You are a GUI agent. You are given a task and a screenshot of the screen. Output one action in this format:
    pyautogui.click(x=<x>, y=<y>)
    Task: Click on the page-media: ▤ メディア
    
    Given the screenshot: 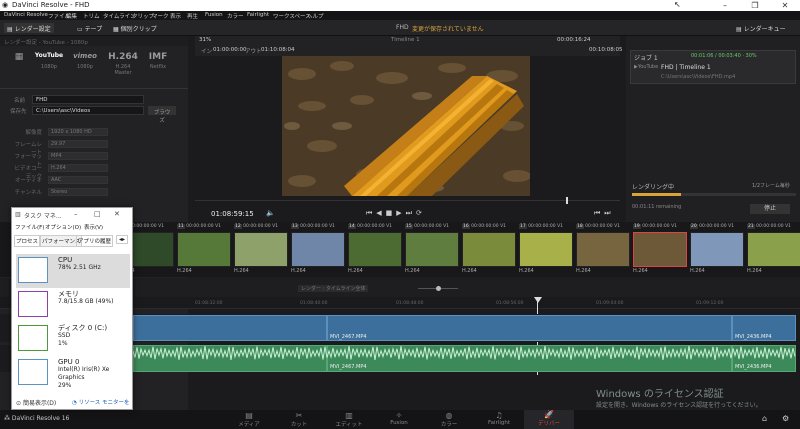 What is the action you would take?
    pyautogui.click(x=249, y=419)
    